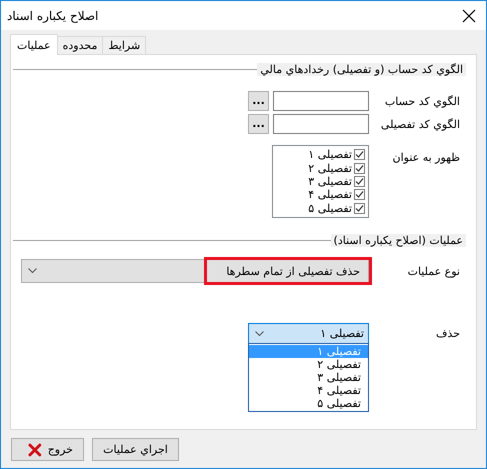 The image size is (487, 469). Describe the element at coordinates (35, 449) in the screenshot. I see `cross-icon` at that location.